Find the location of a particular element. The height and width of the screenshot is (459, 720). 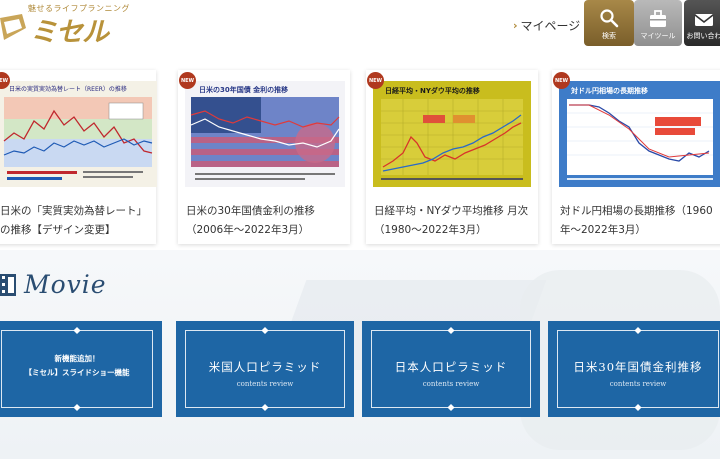

site-header: 魅せるライフプランニング ミセル › マイページ 検索 マイツール お問い合わ is located at coordinates (360, 24).